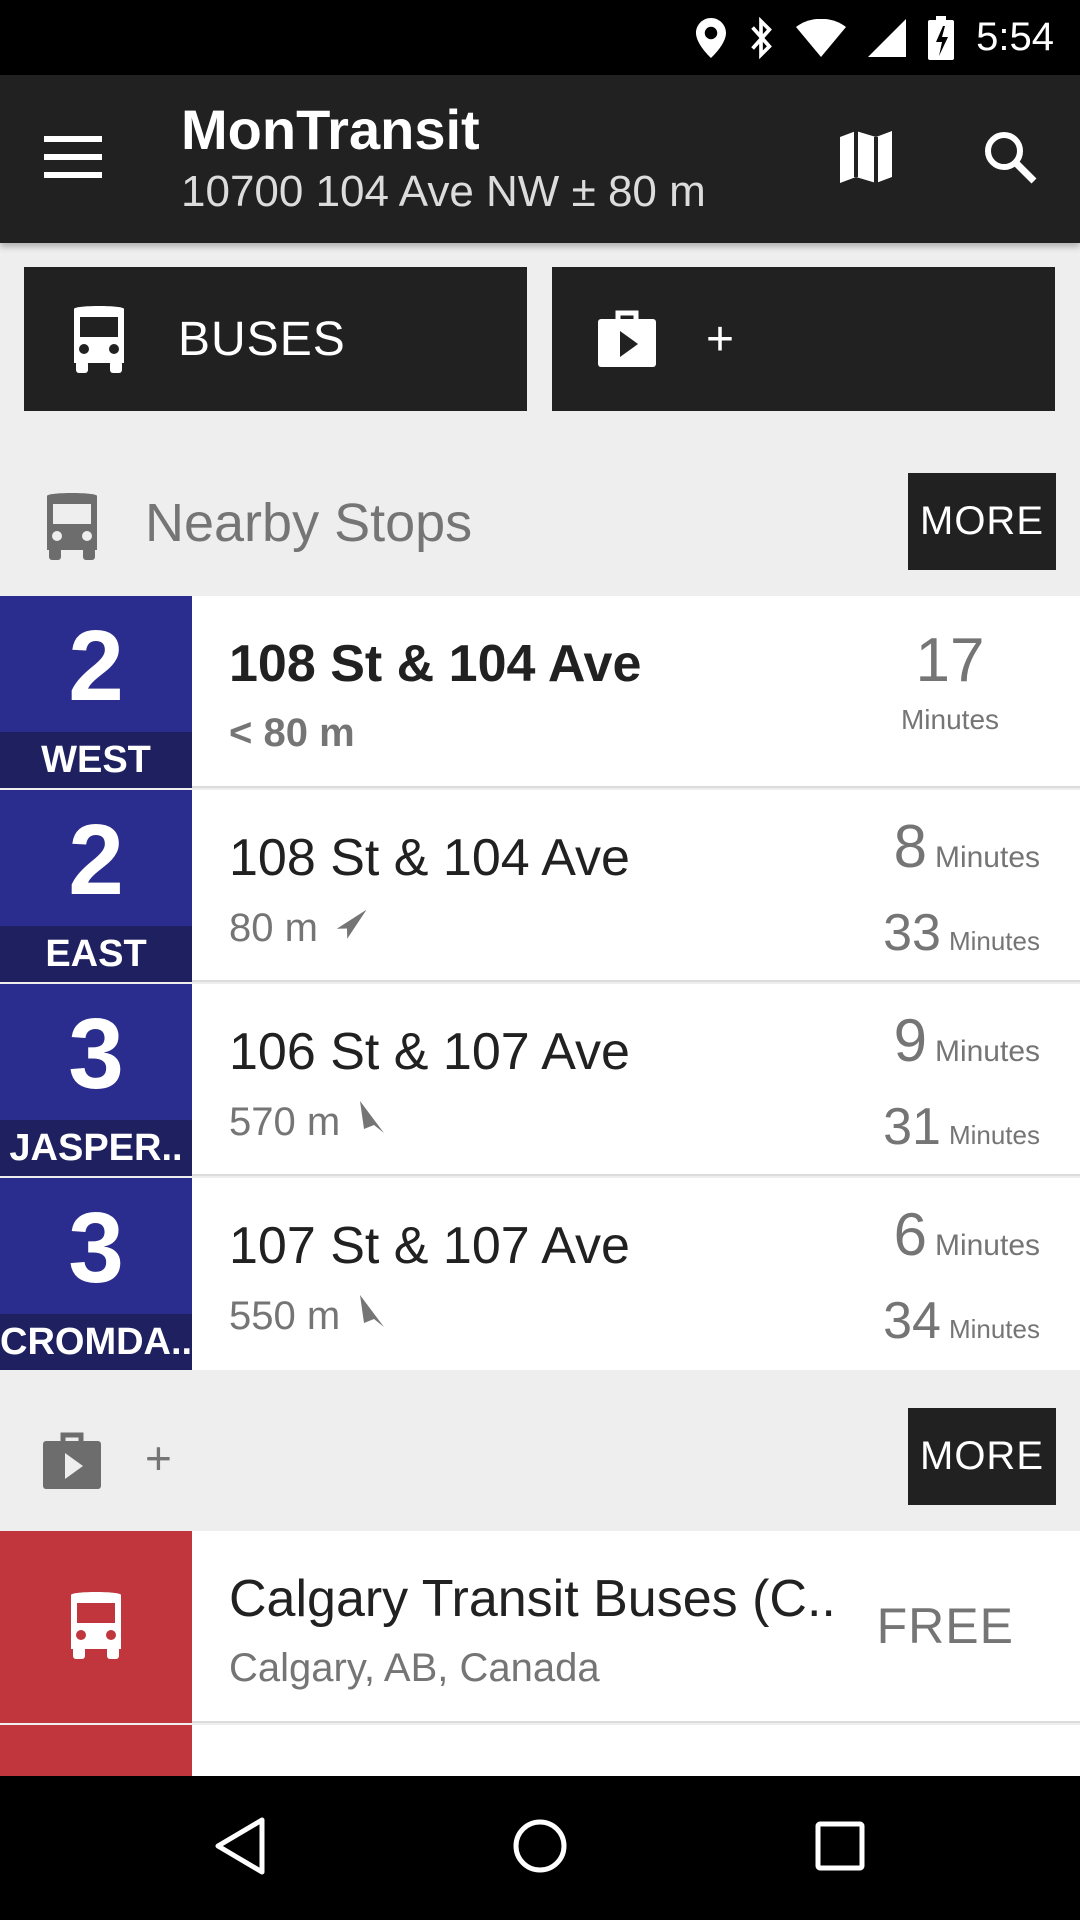 This screenshot has width=1080, height=1920. Describe the element at coordinates (540, 159) in the screenshot. I see `app-bar: MonTransit 10700 104 Ave NW ± 80 m` at that location.